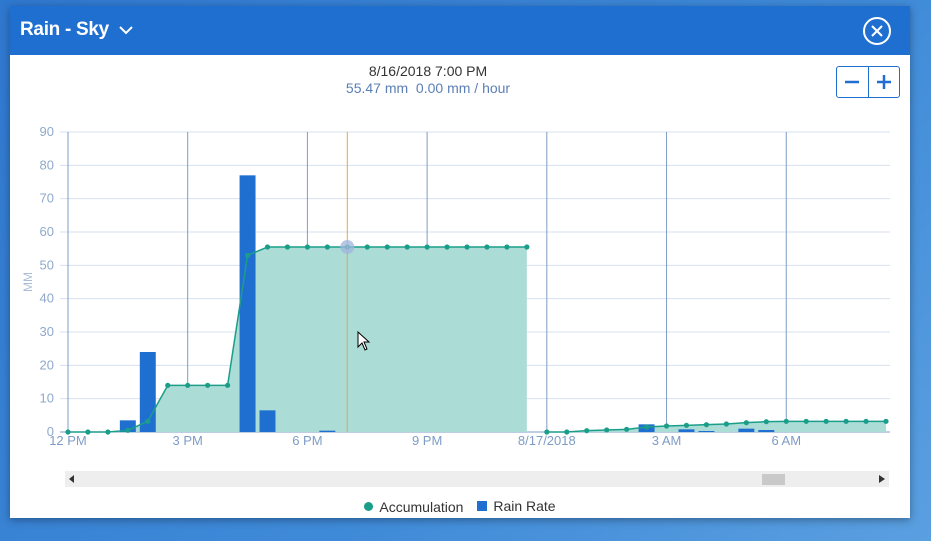 The image size is (931, 541). What do you see at coordinates (47, 164) in the screenshot?
I see `y-tick-label: 80` at bounding box center [47, 164].